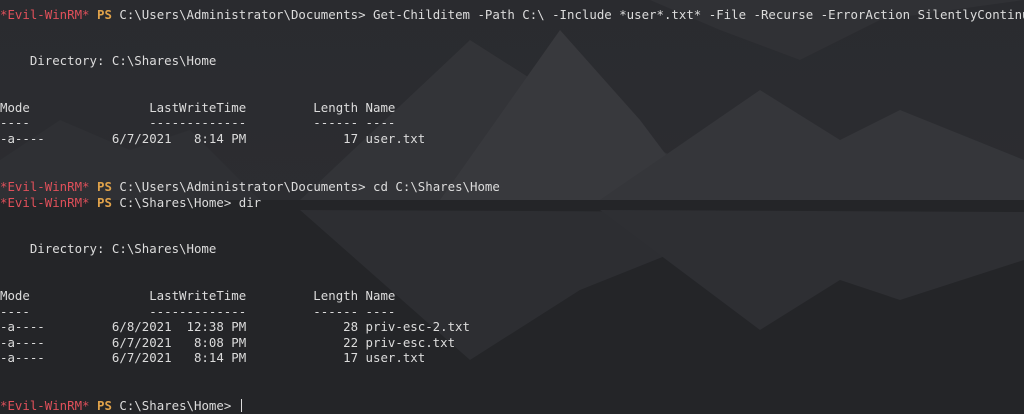 This screenshot has width=1024, height=414. Describe the element at coordinates (234, 405) in the screenshot. I see `command-input` at that location.